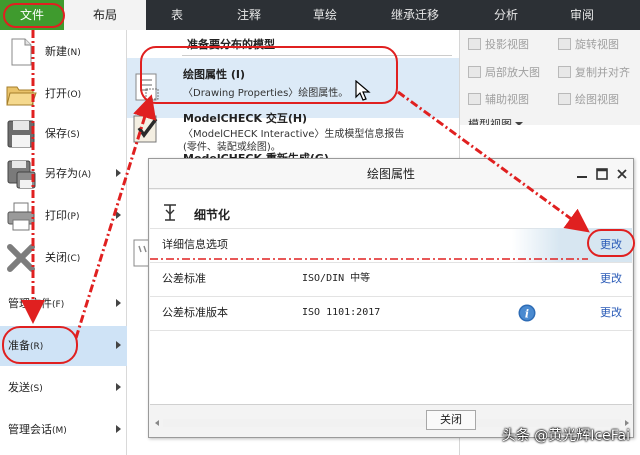 This screenshot has height=455, width=640. Describe the element at coordinates (565, 436) in the screenshot. I see `watermark: 头条 @黄光辉IceFai` at that location.